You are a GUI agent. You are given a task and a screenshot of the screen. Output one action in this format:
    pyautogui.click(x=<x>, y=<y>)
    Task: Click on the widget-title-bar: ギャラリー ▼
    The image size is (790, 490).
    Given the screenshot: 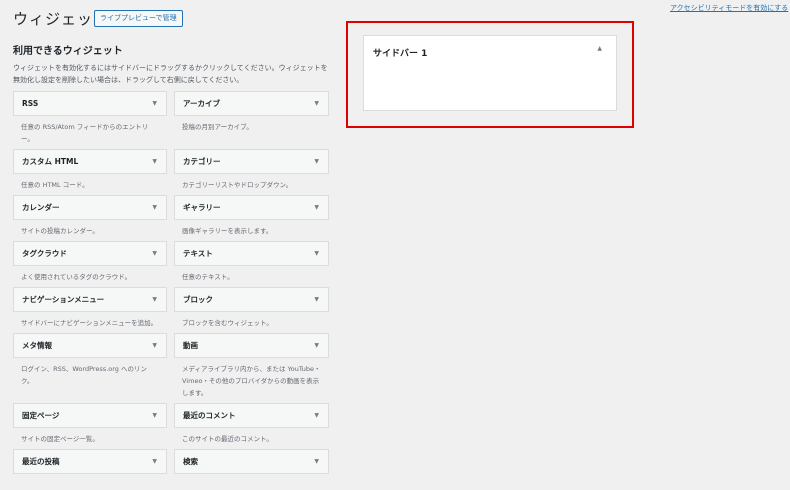 What is the action you would take?
    pyautogui.click(x=251, y=207)
    